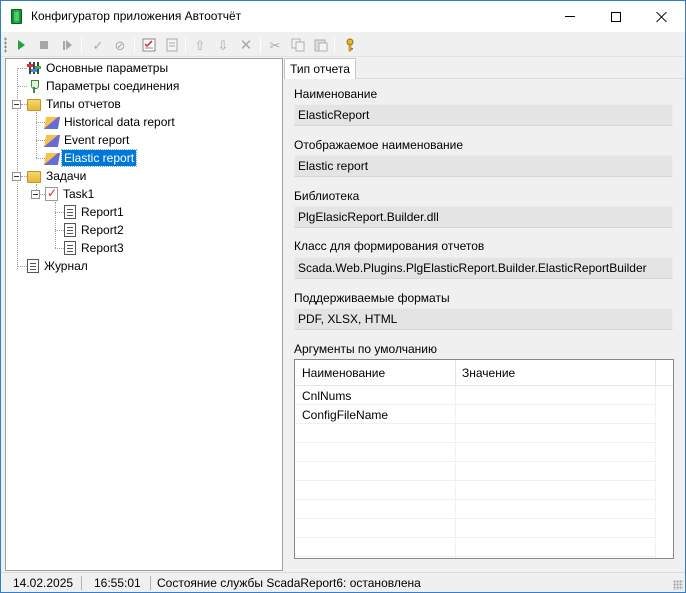 The width and height of the screenshot is (686, 593). Describe the element at coordinates (67, 45) in the screenshot. I see `restart-service-button` at that location.